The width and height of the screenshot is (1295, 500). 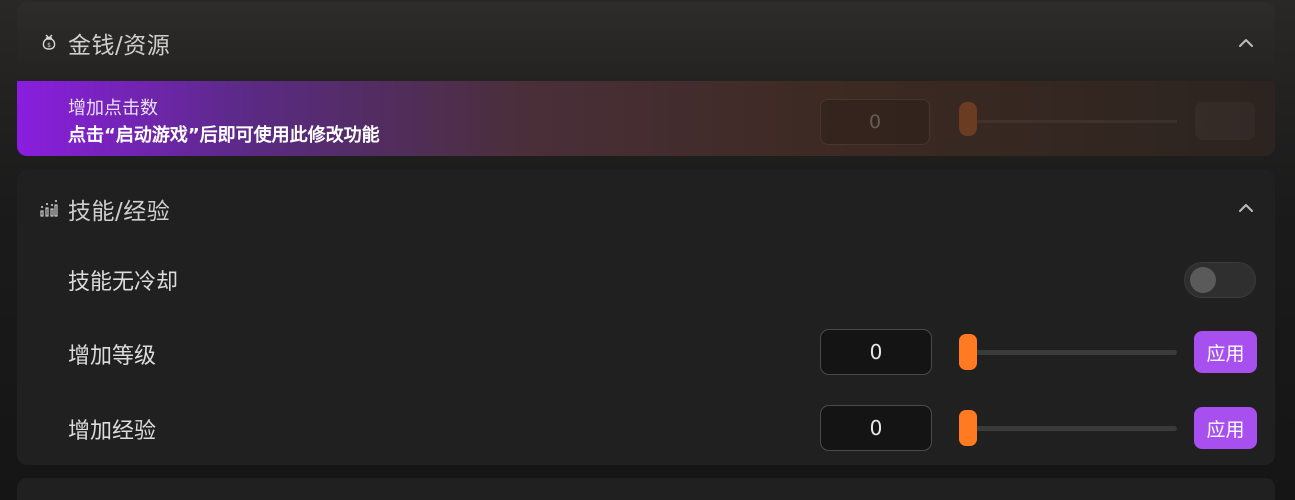 I want to click on add-level-label: 增加等级, so click(x=112, y=356).